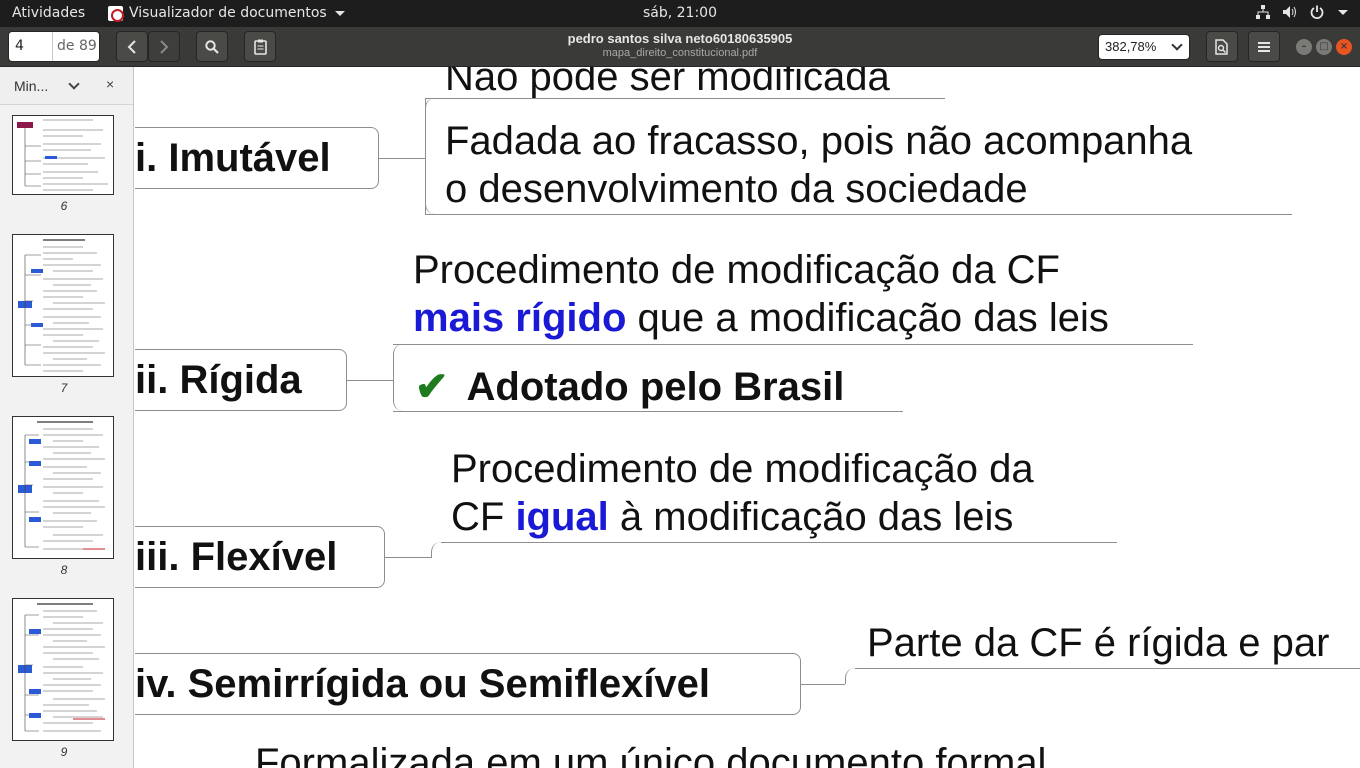  What do you see at coordinates (680, 53) in the screenshot?
I see `document-filename: mapa_direito_constitucional.pdf` at bounding box center [680, 53].